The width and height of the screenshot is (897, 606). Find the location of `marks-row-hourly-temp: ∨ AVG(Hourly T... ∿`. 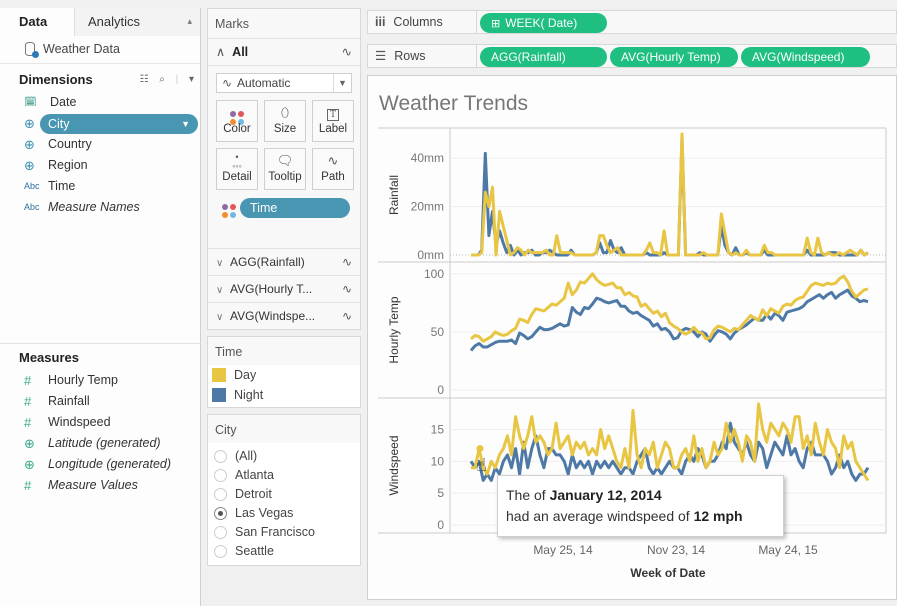

marks-row-hourly-temp: ∨ AVG(Hourly T... ∿ is located at coordinates (284, 288).